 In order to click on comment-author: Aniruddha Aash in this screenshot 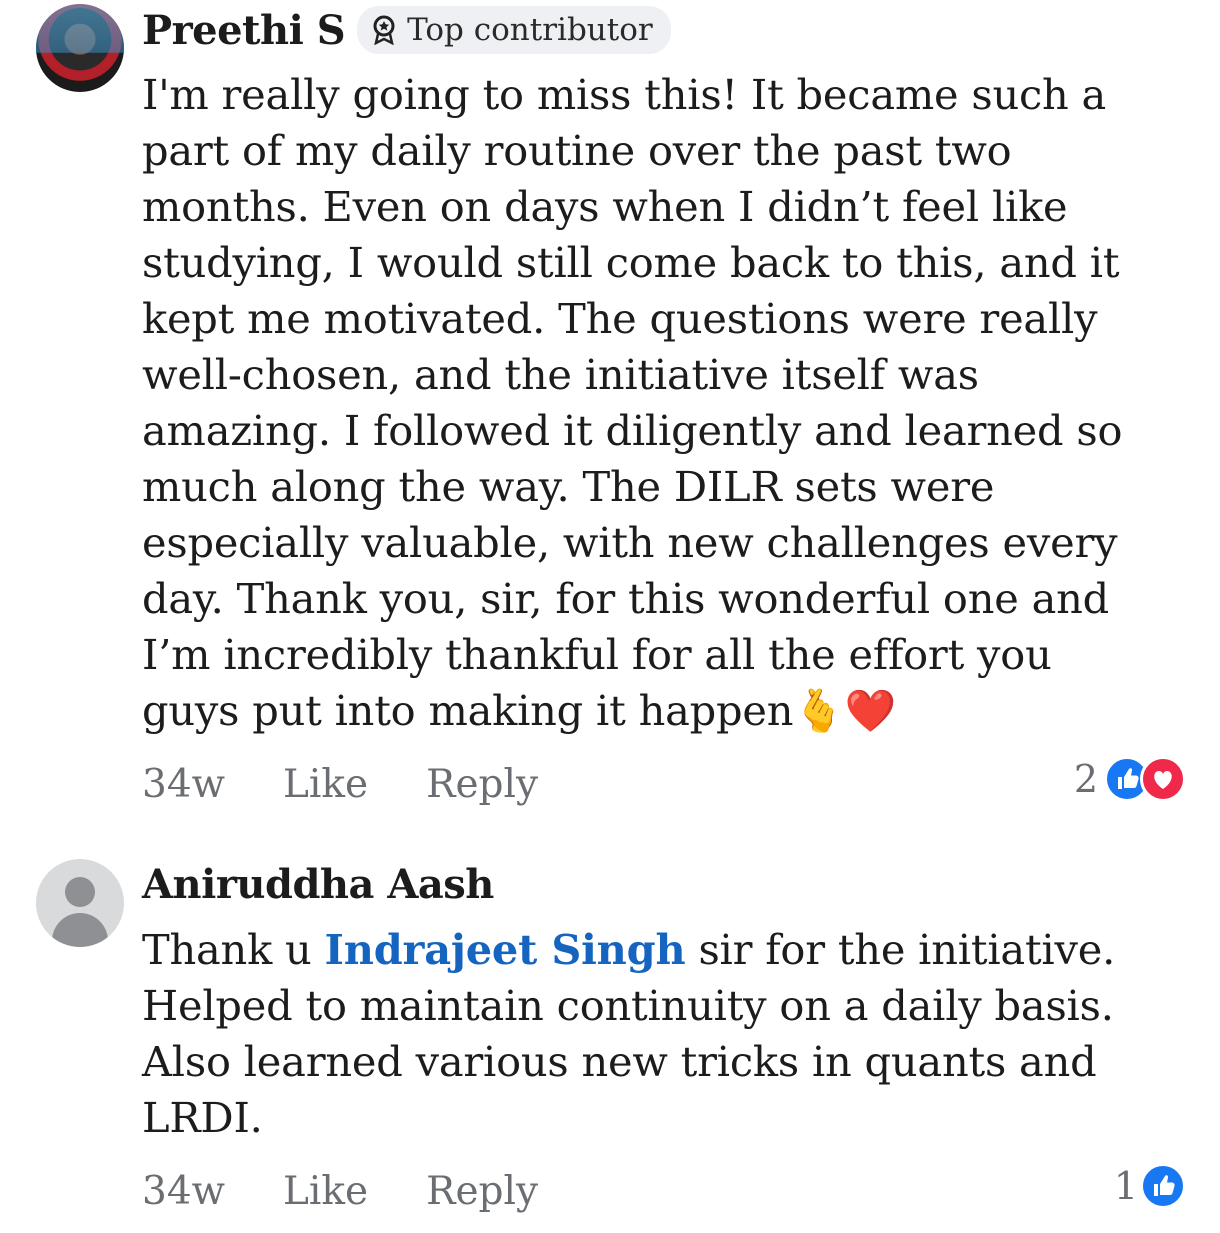, I will do `click(318, 884)`.